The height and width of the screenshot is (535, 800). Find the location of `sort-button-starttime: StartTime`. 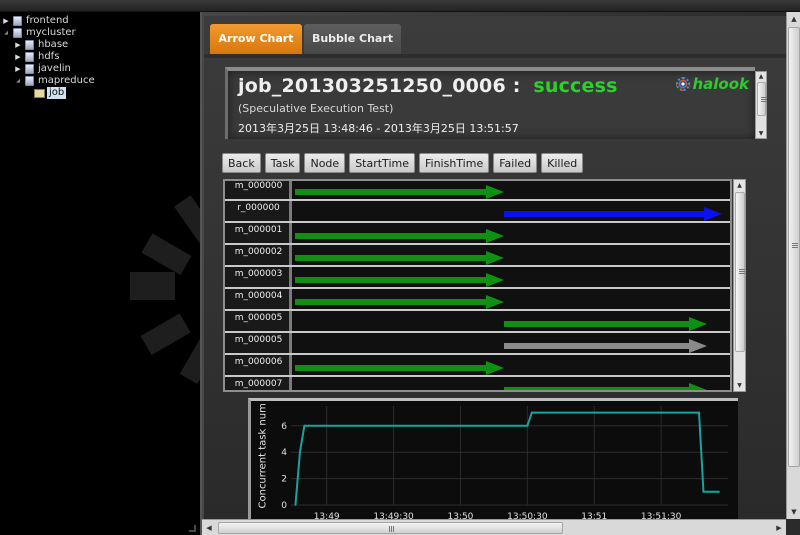

sort-button-starttime: StartTime is located at coordinates (382, 163).